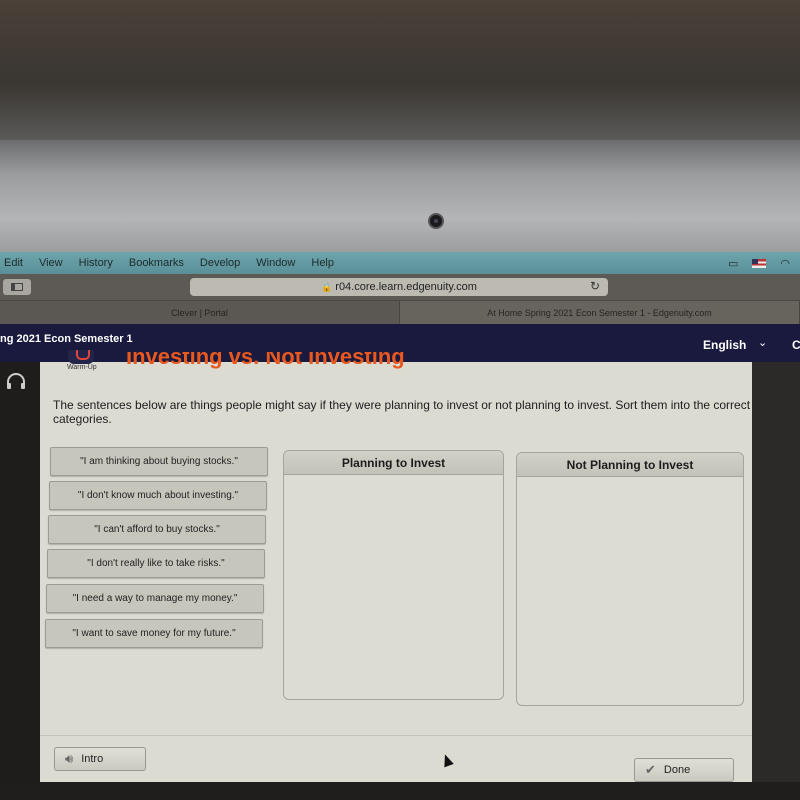  I want to click on checkmark-icon: ✔, so click(650, 769).